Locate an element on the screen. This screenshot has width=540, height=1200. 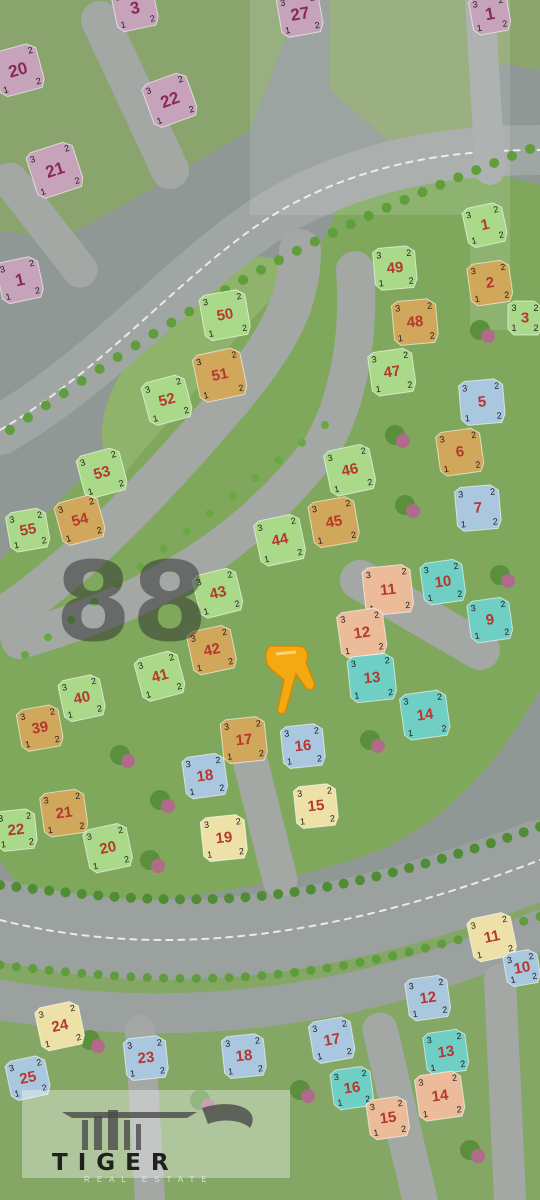
building-20: 321220 is located at coordinates (108, 848).